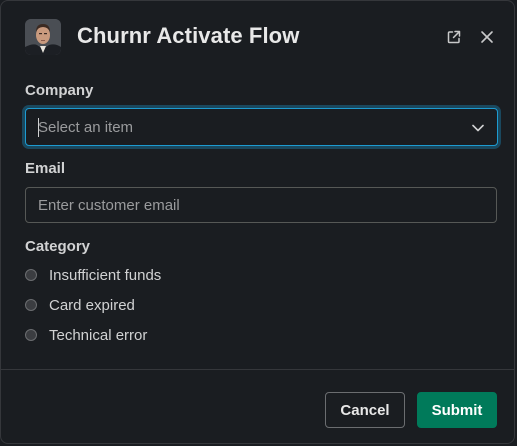  I want to click on company-label: Company, so click(59, 90).